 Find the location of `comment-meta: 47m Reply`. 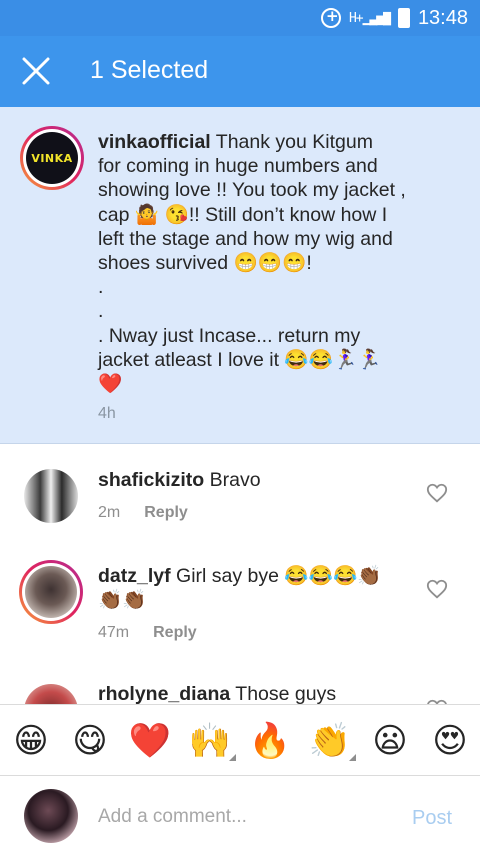

comment-meta: 47m Reply is located at coordinates (147, 633).